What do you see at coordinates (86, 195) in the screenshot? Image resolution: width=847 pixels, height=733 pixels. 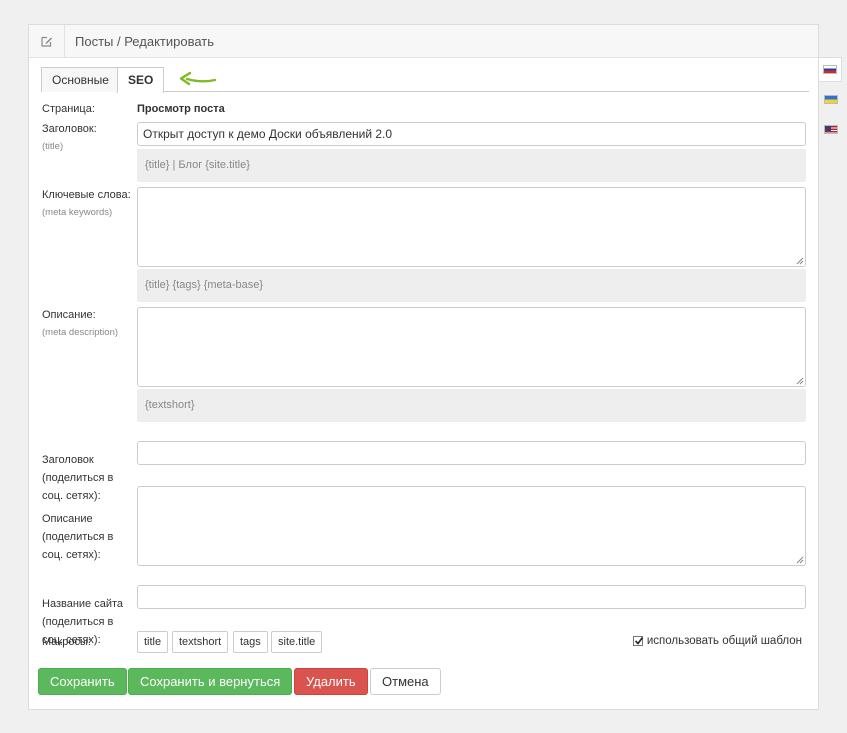 I see `keywords-label-text: Ключевые слова:` at bounding box center [86, 195].